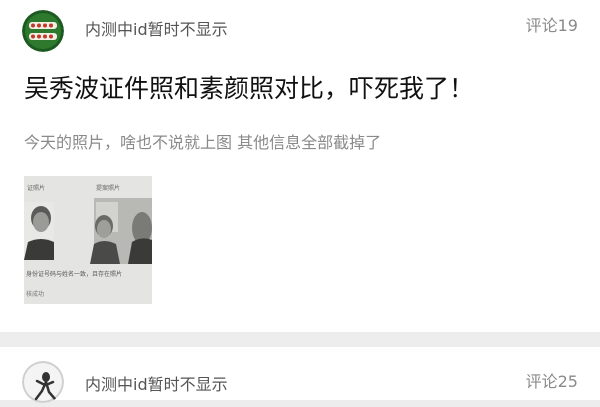 The image size is (600, 407). I want to click on post-body: 今天的照片，啥也不说就上图 其他信息全部截掉了, so click(203, 142).